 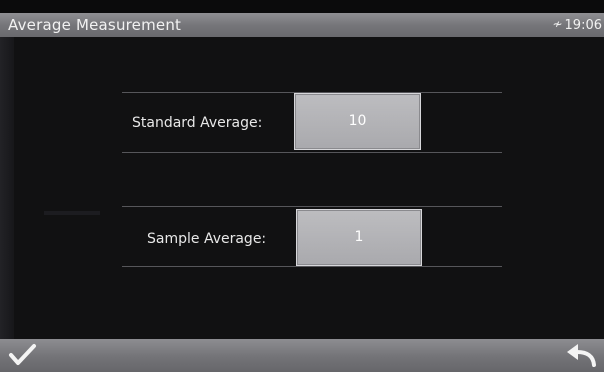 I want to click on left-edge-strip, so click(x=7, y=188).